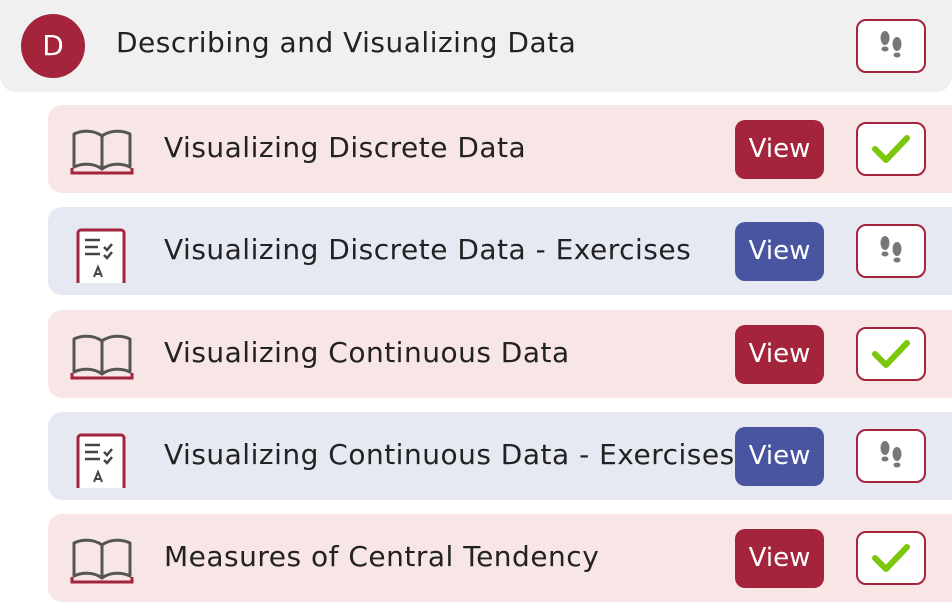  Describe the element at coordinates (346, 42) in the screenshot. I see `module-title: Describing and Visualizing Data` at that location.